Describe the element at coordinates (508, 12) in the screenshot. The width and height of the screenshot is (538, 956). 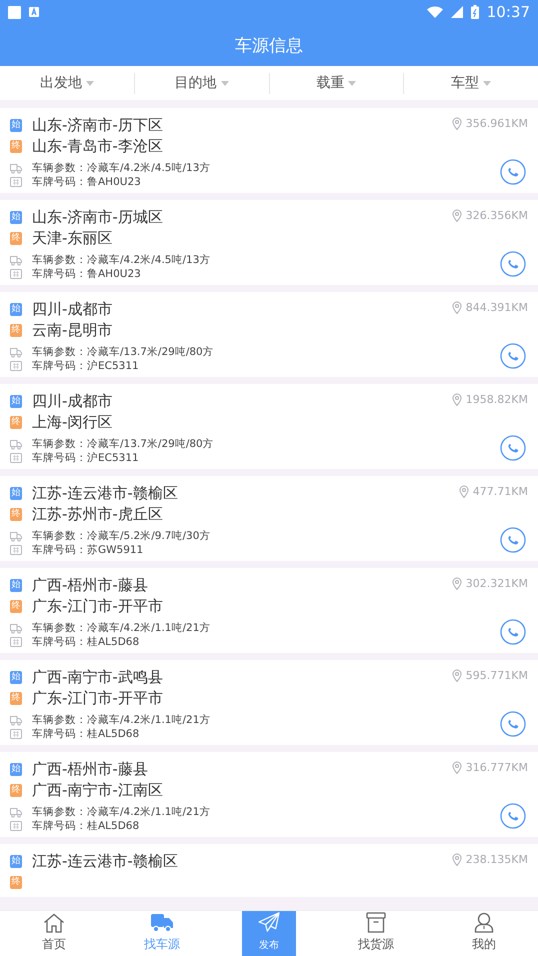
I see `status-time: 10:37` at that location.